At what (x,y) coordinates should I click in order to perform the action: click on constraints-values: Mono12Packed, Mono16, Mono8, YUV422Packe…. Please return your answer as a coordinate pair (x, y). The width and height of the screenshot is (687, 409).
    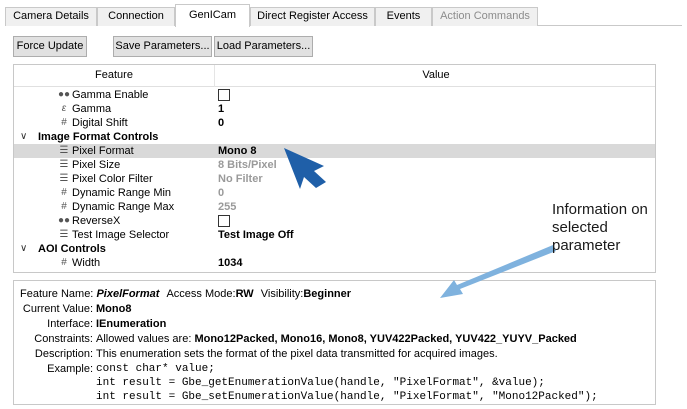
    Looking at the image, I should click on (385, 339).